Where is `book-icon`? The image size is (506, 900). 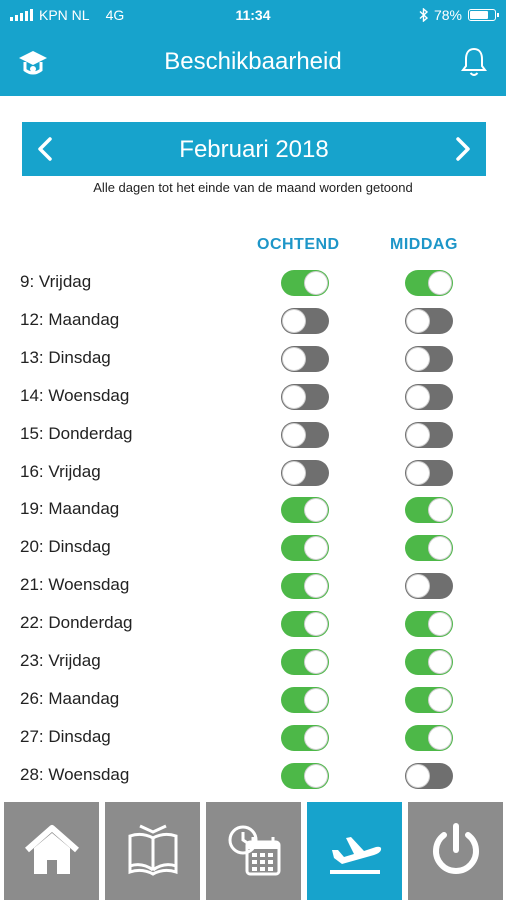 book-icon is located at coordinates (152, 850).